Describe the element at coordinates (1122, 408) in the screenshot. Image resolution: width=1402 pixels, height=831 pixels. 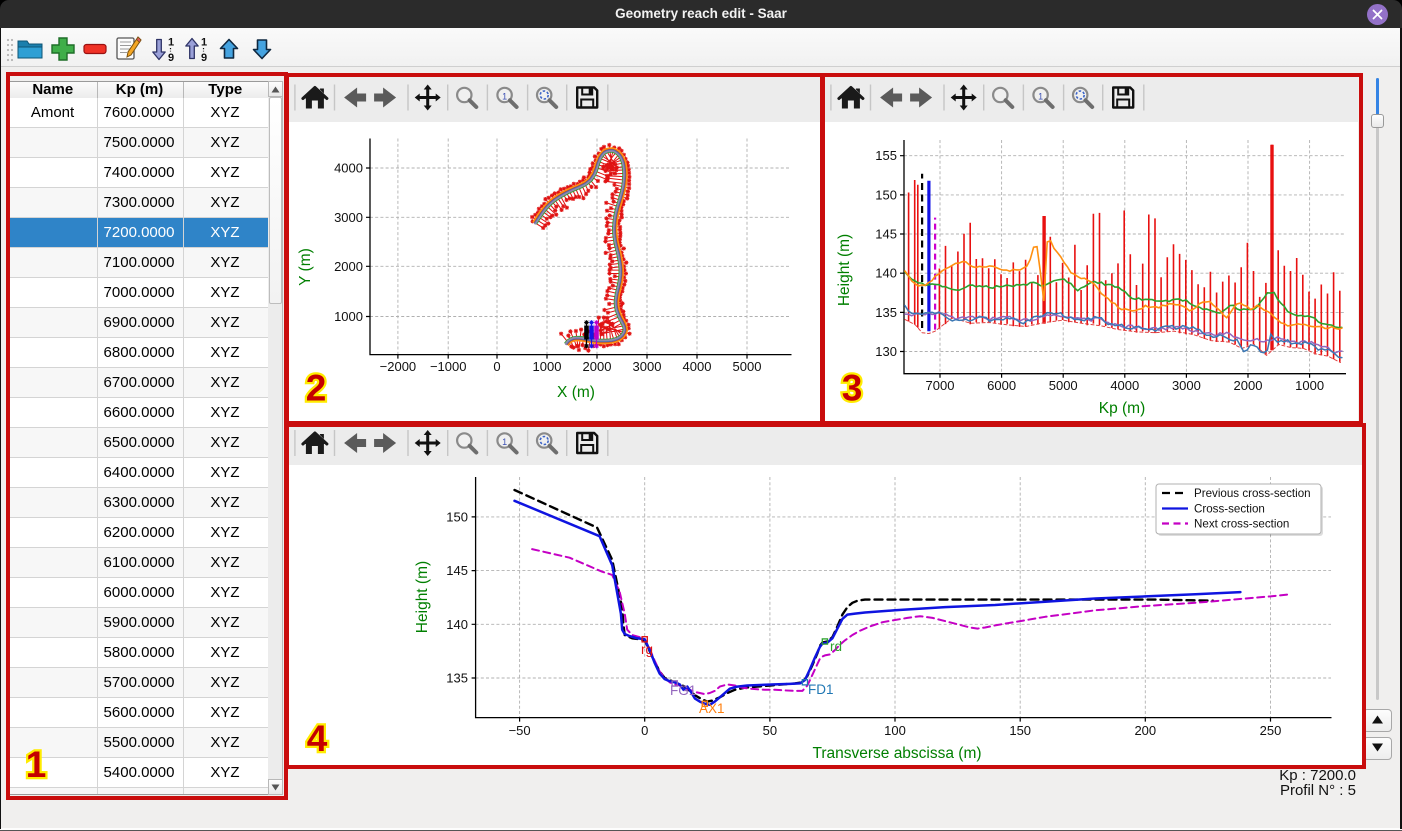
I see `svg-text: Kp (m)` at that location.